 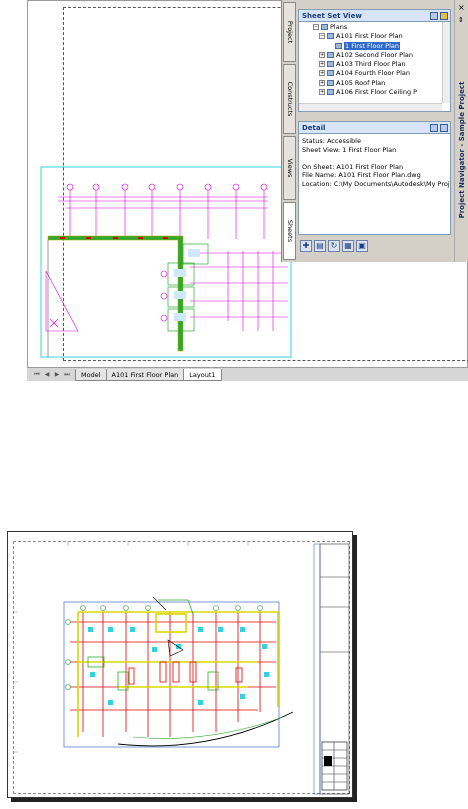 What do you see at coordinates (461, 7) in the screenshot?
I see `close-icon: ×` at bounding box center [461, 7].